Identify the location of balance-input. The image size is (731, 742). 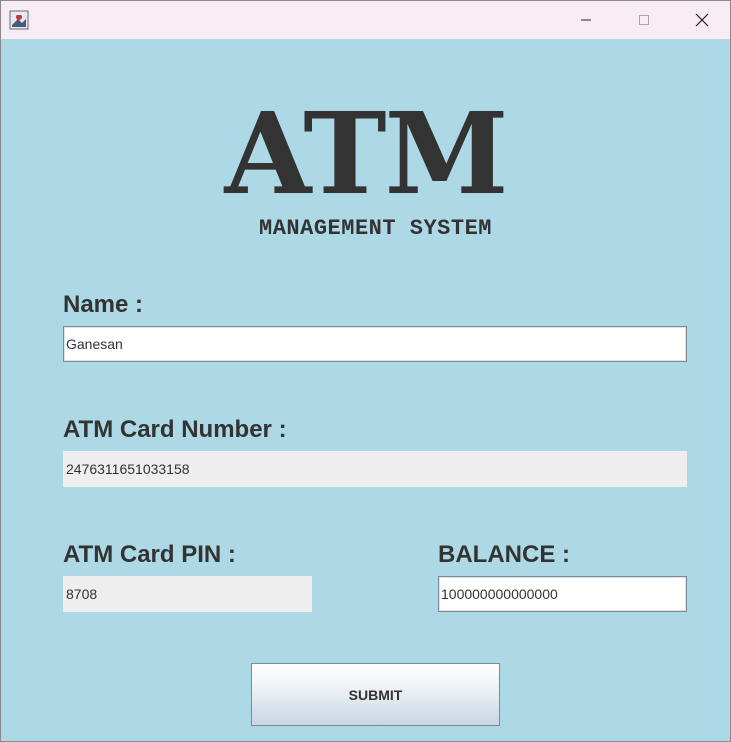
(562, 594).